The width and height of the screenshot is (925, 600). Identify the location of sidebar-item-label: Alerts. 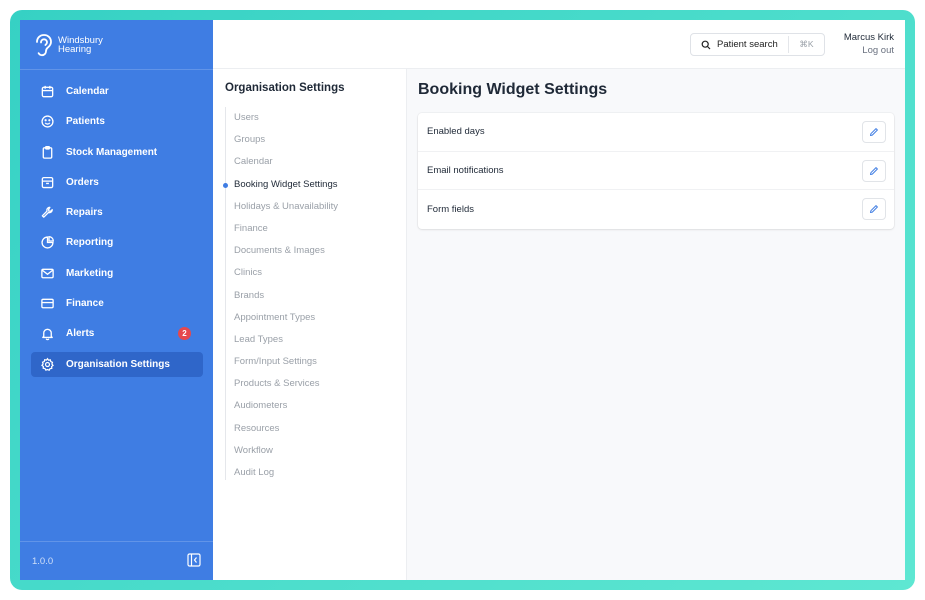
(80, 334).